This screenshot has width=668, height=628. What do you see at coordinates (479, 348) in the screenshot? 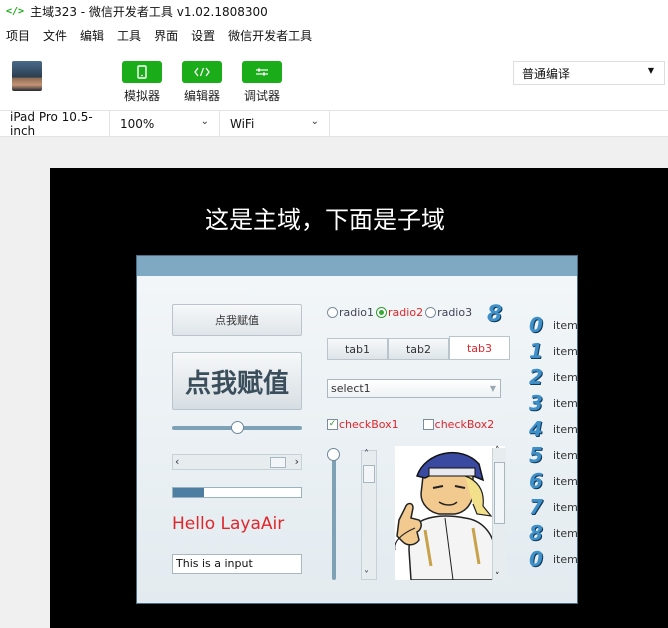
I see `tab-3: tab3` at bounding box center [479, 348].